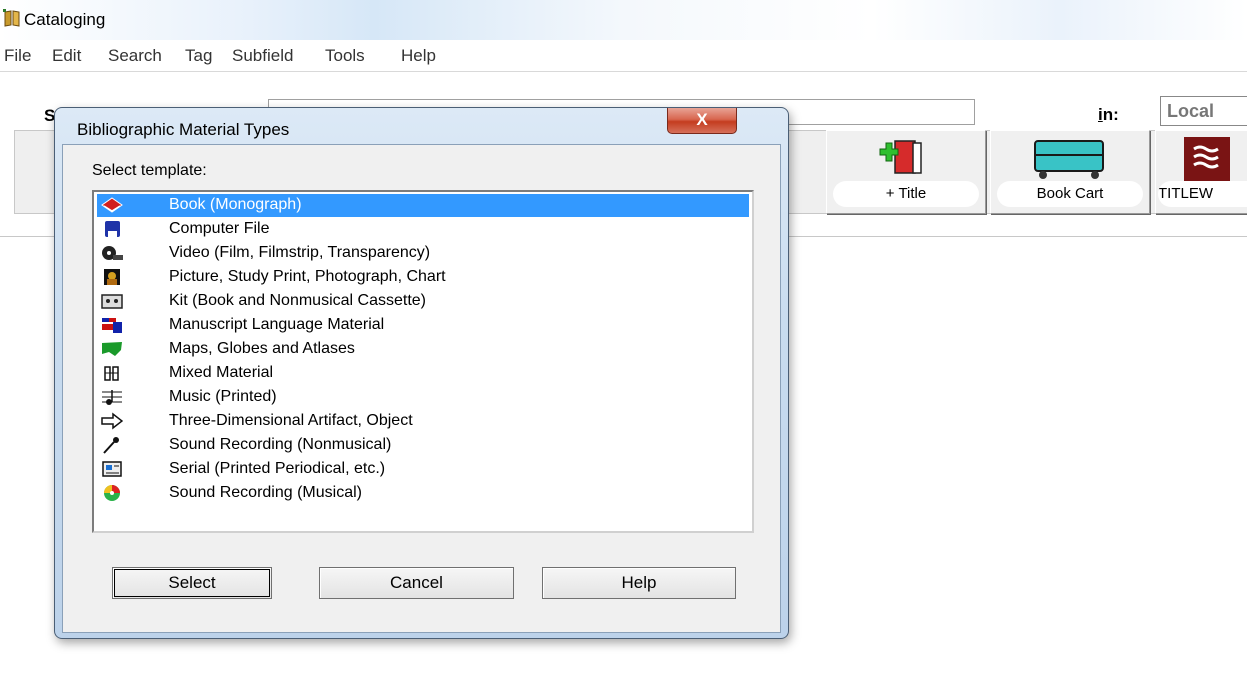 The width and height of the screenshot is (1247, 692). Describe the element at coordinates (423, 397) in the screenshot. I see `list-item: Music (Printed)` at that location.